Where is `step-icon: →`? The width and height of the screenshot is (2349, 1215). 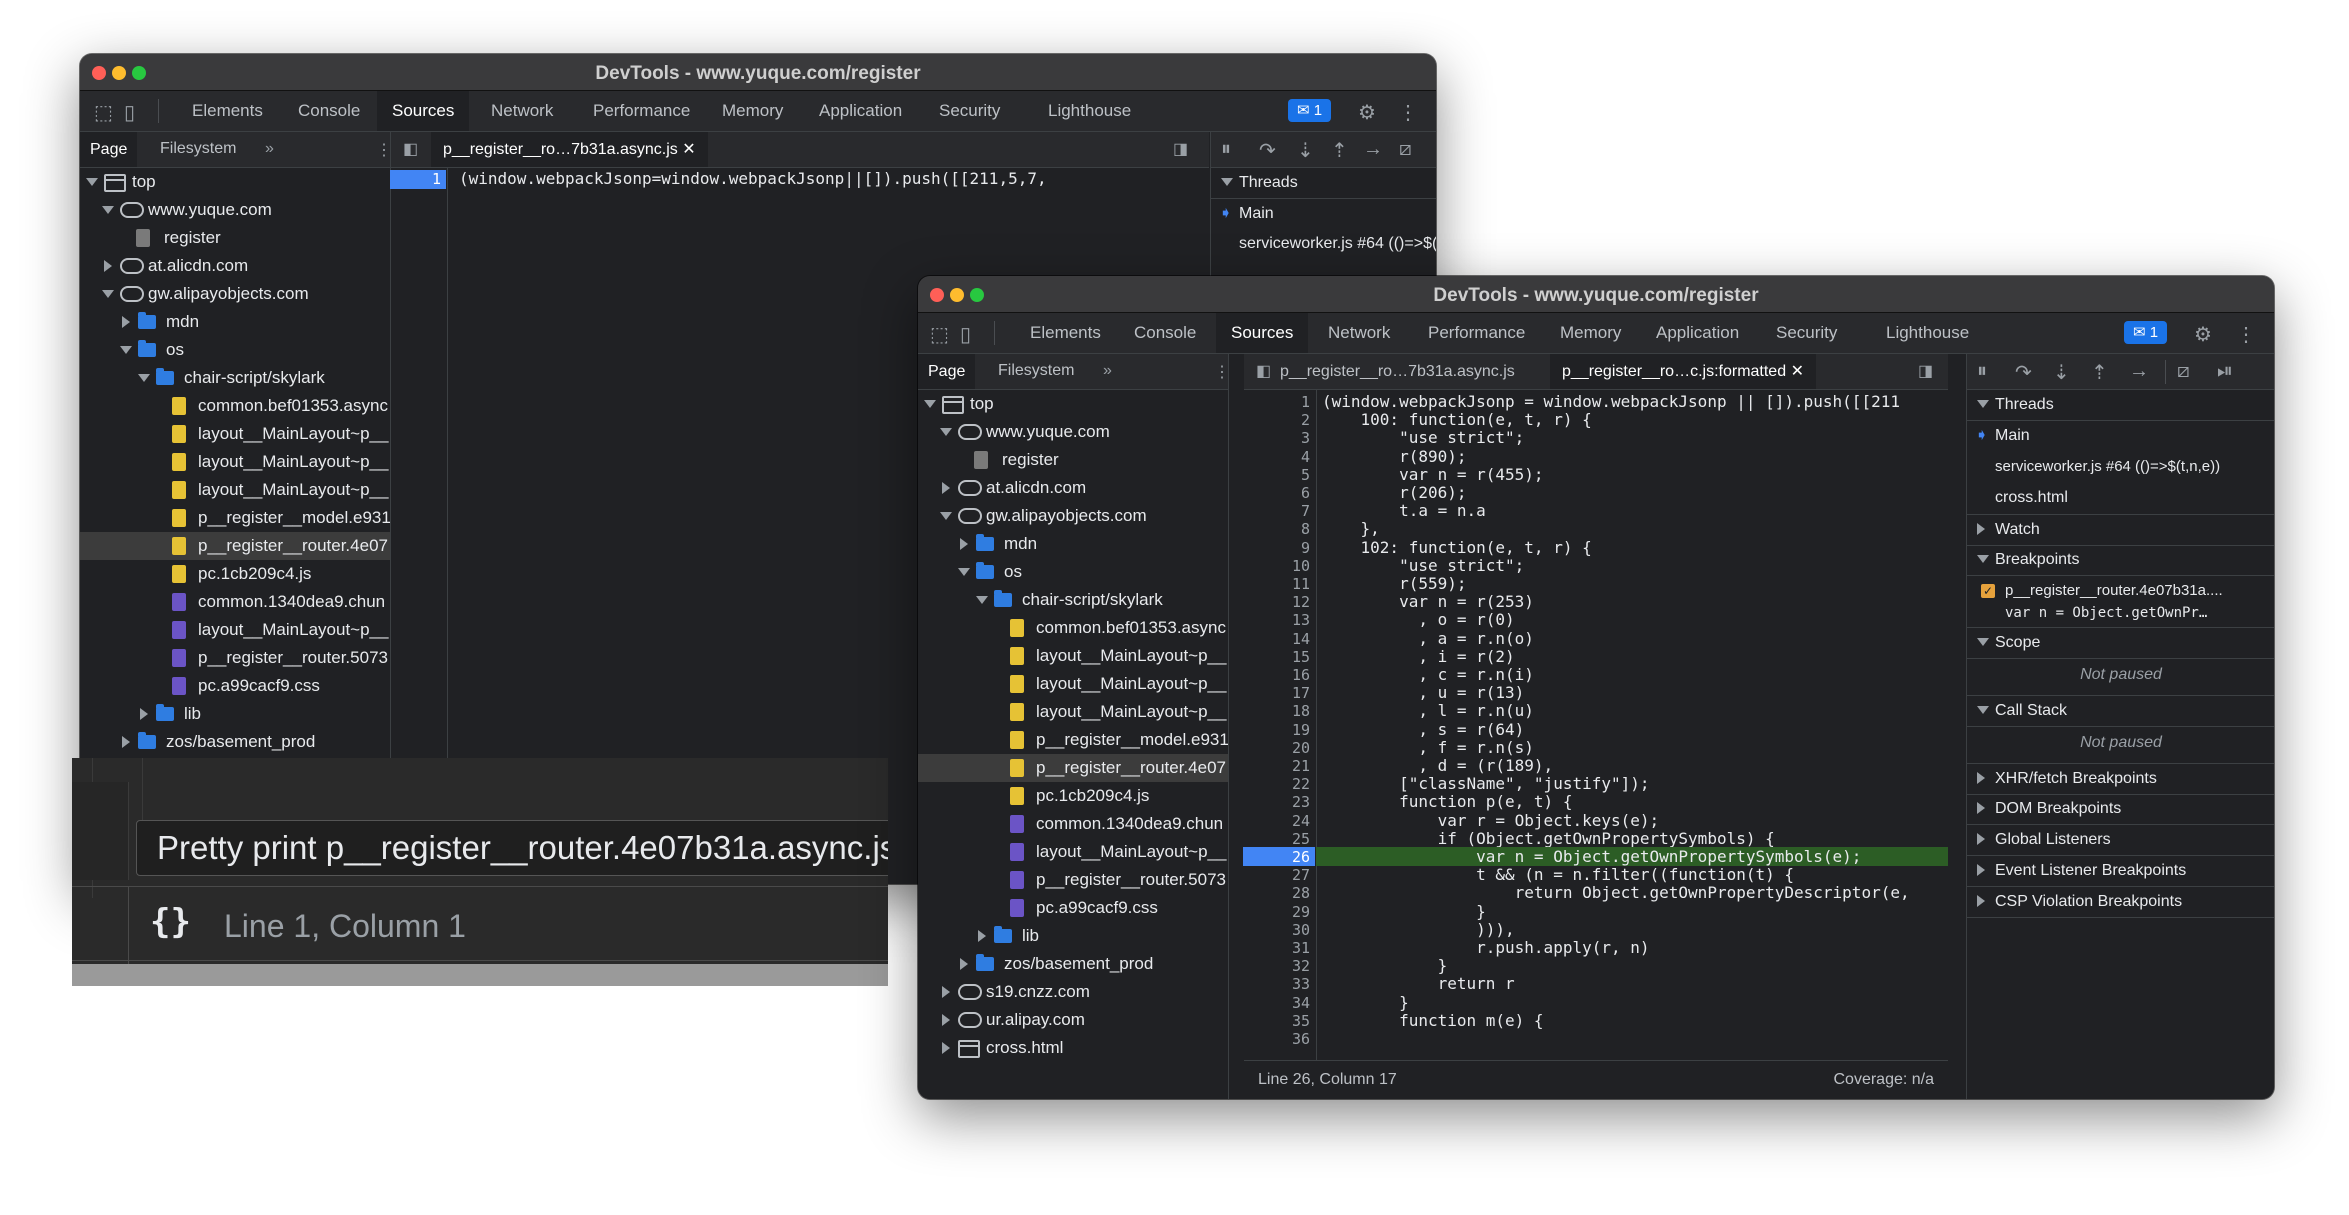 step-icon: → is located at coordinates (2139, 371).